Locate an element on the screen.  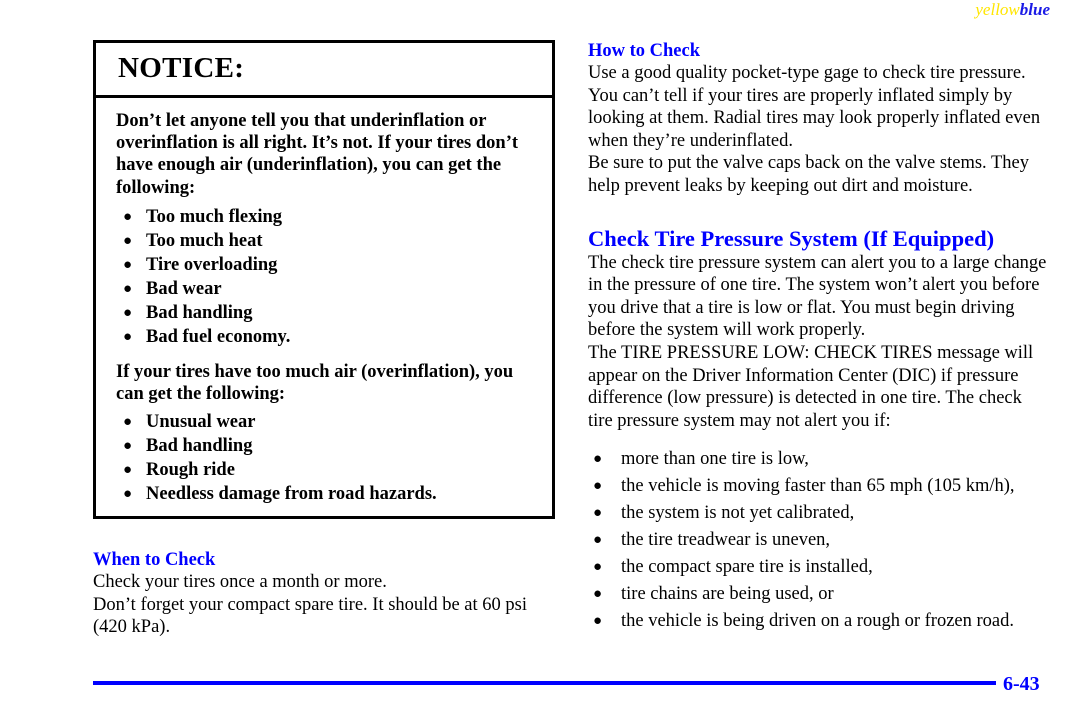
list-item-label: Tire overloading is located at coordinates (212, 264).